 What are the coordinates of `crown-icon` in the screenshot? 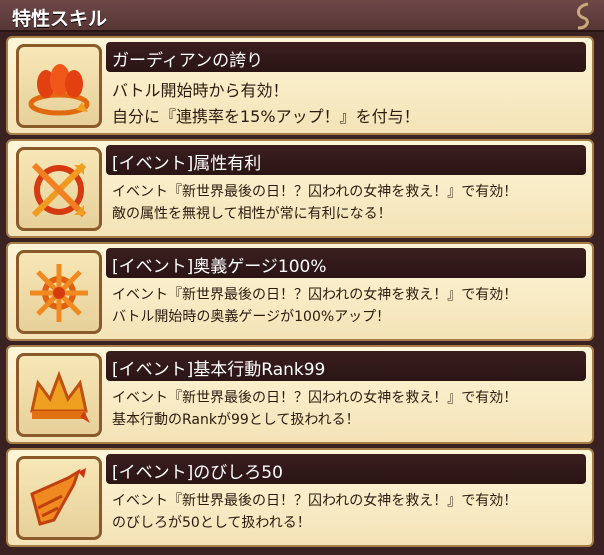 It's located at (59, 395).